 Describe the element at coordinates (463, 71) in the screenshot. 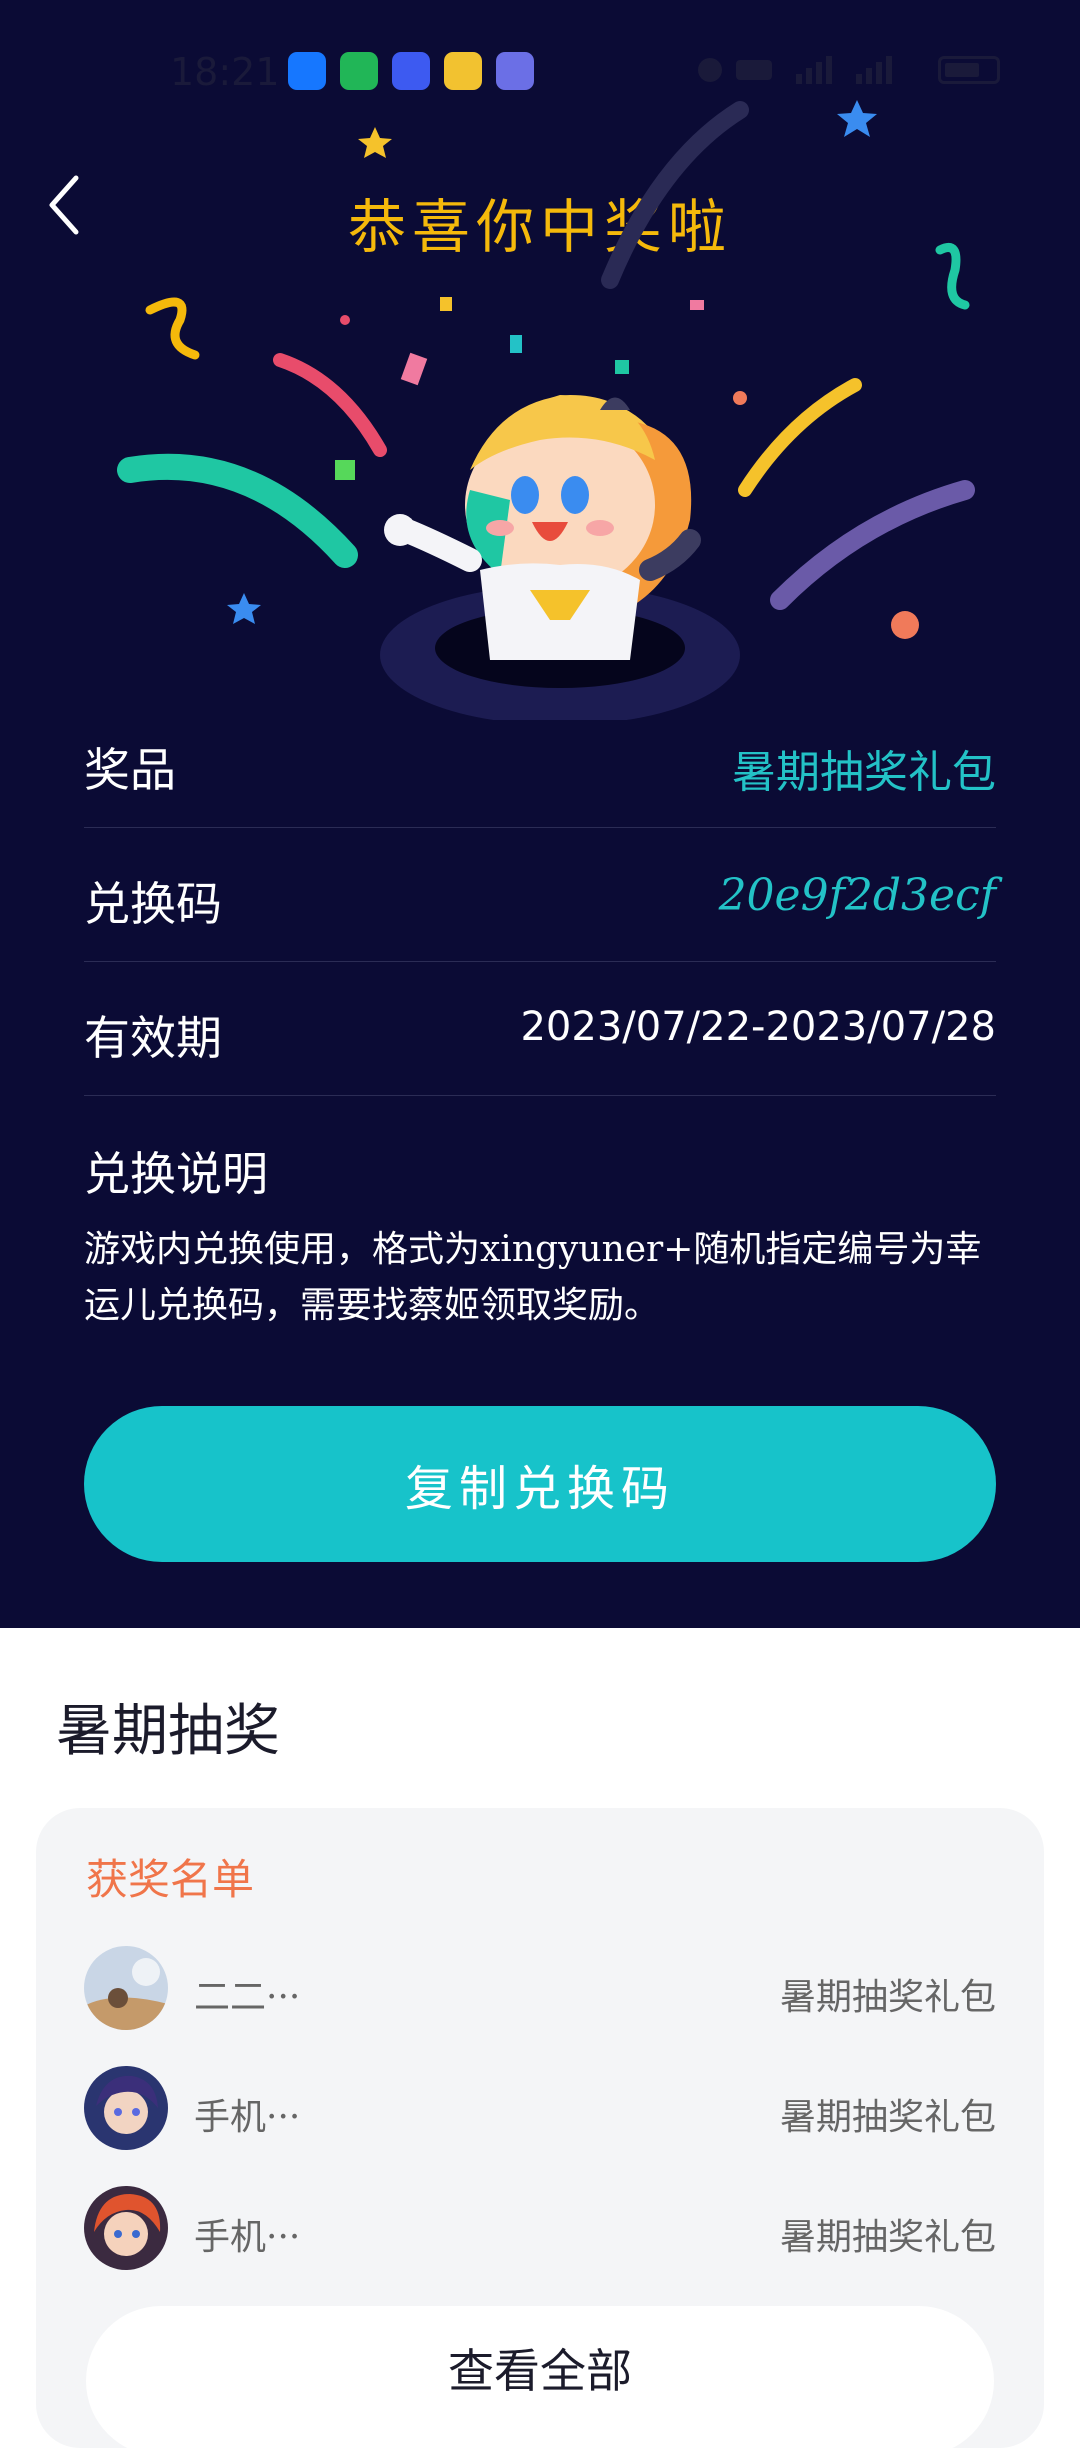

I see `realme-icon` at that location.